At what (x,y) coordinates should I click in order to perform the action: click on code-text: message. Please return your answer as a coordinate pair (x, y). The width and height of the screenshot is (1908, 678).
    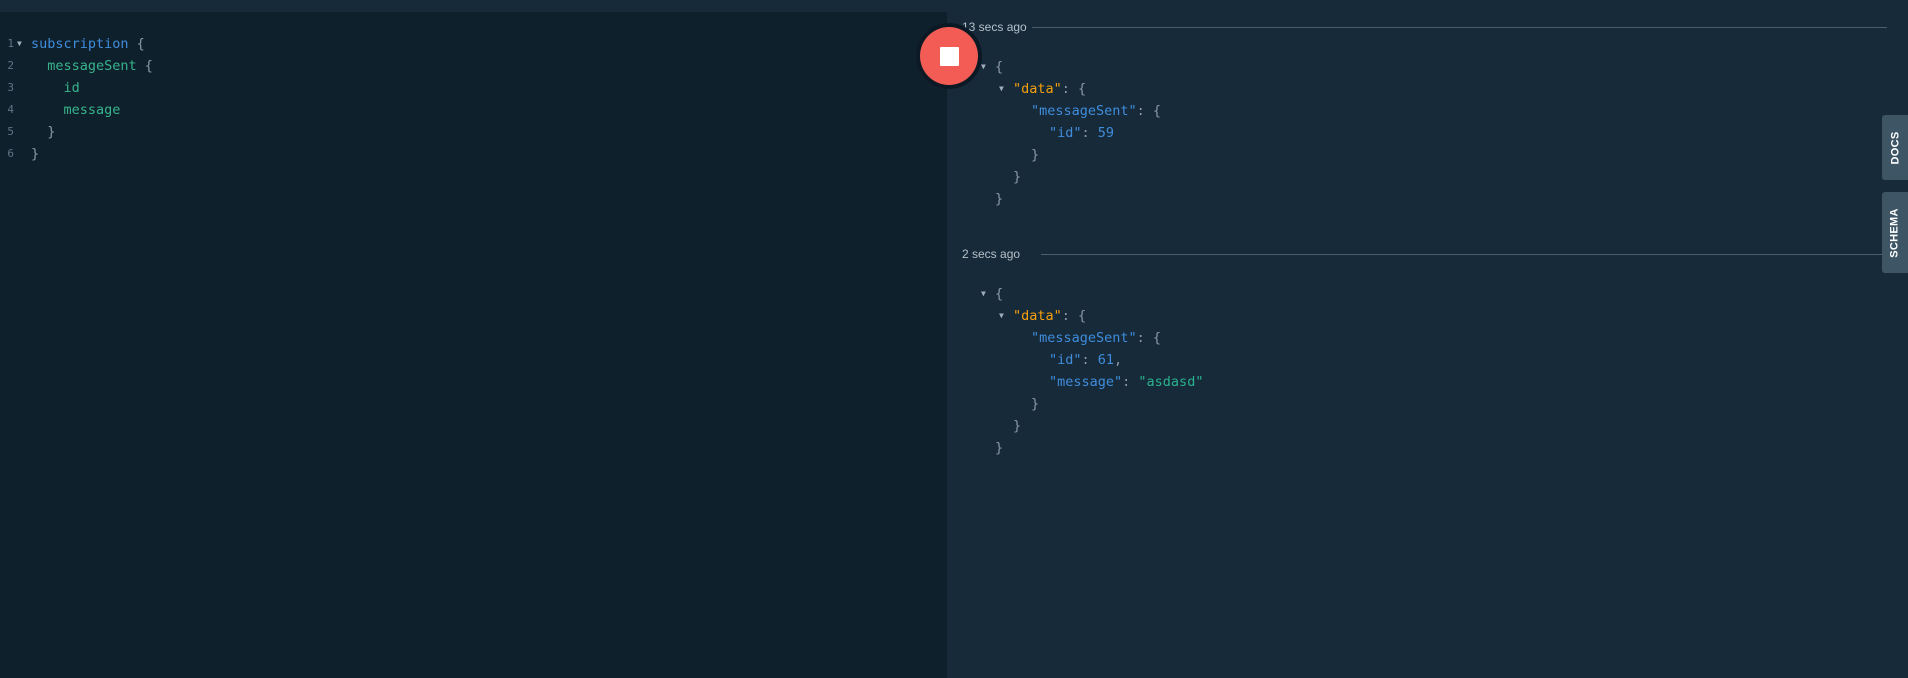
    Looking at the image, I should click on (76, 110).